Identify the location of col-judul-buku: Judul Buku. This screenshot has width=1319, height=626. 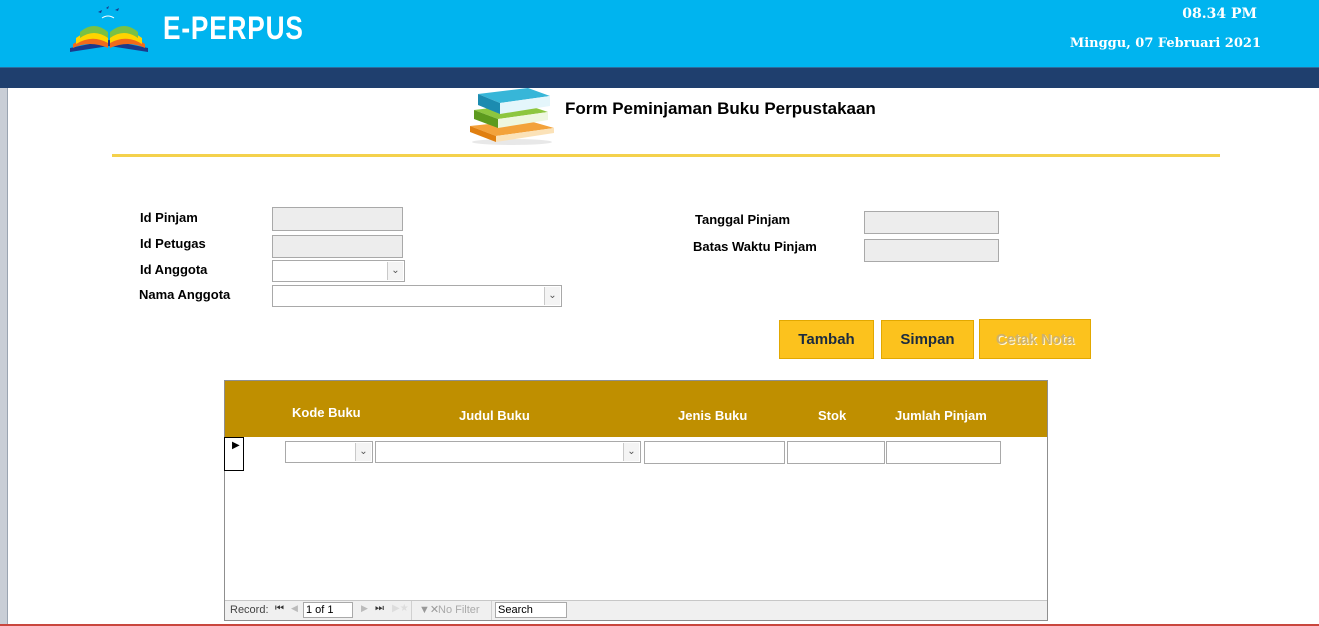
(494, 415).